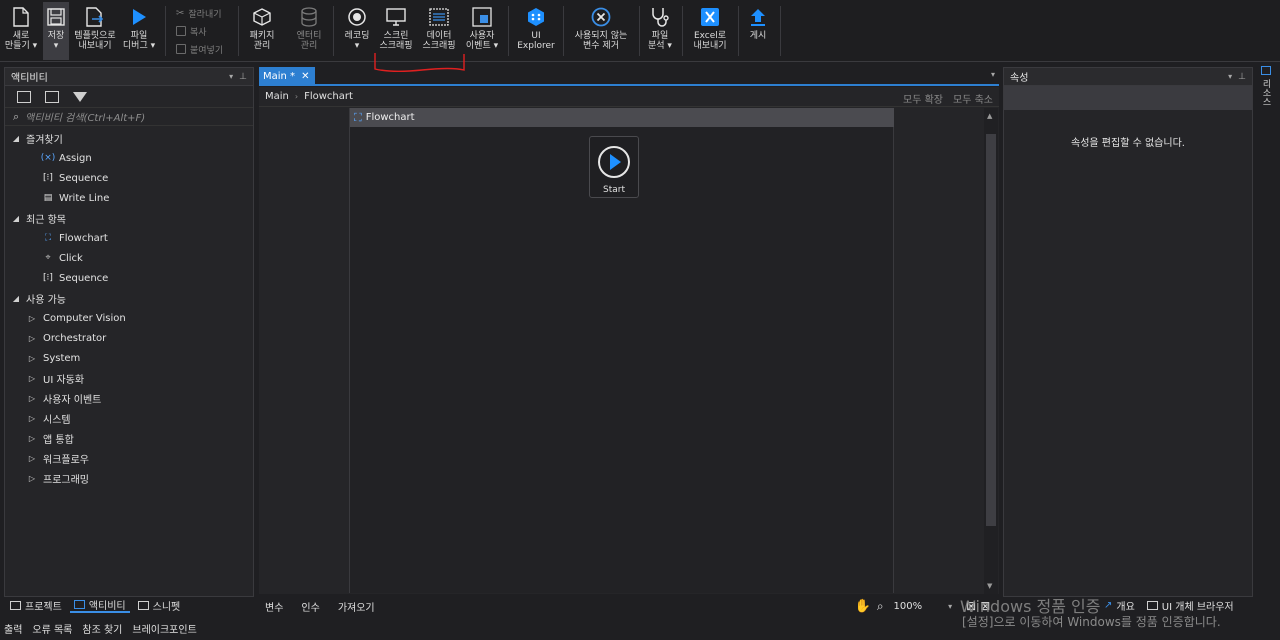  What do you see at coordinates (129, 158) in the screenshot?
I see `tree-item-assign: (×) Assign` at bounding box center [129, 158].